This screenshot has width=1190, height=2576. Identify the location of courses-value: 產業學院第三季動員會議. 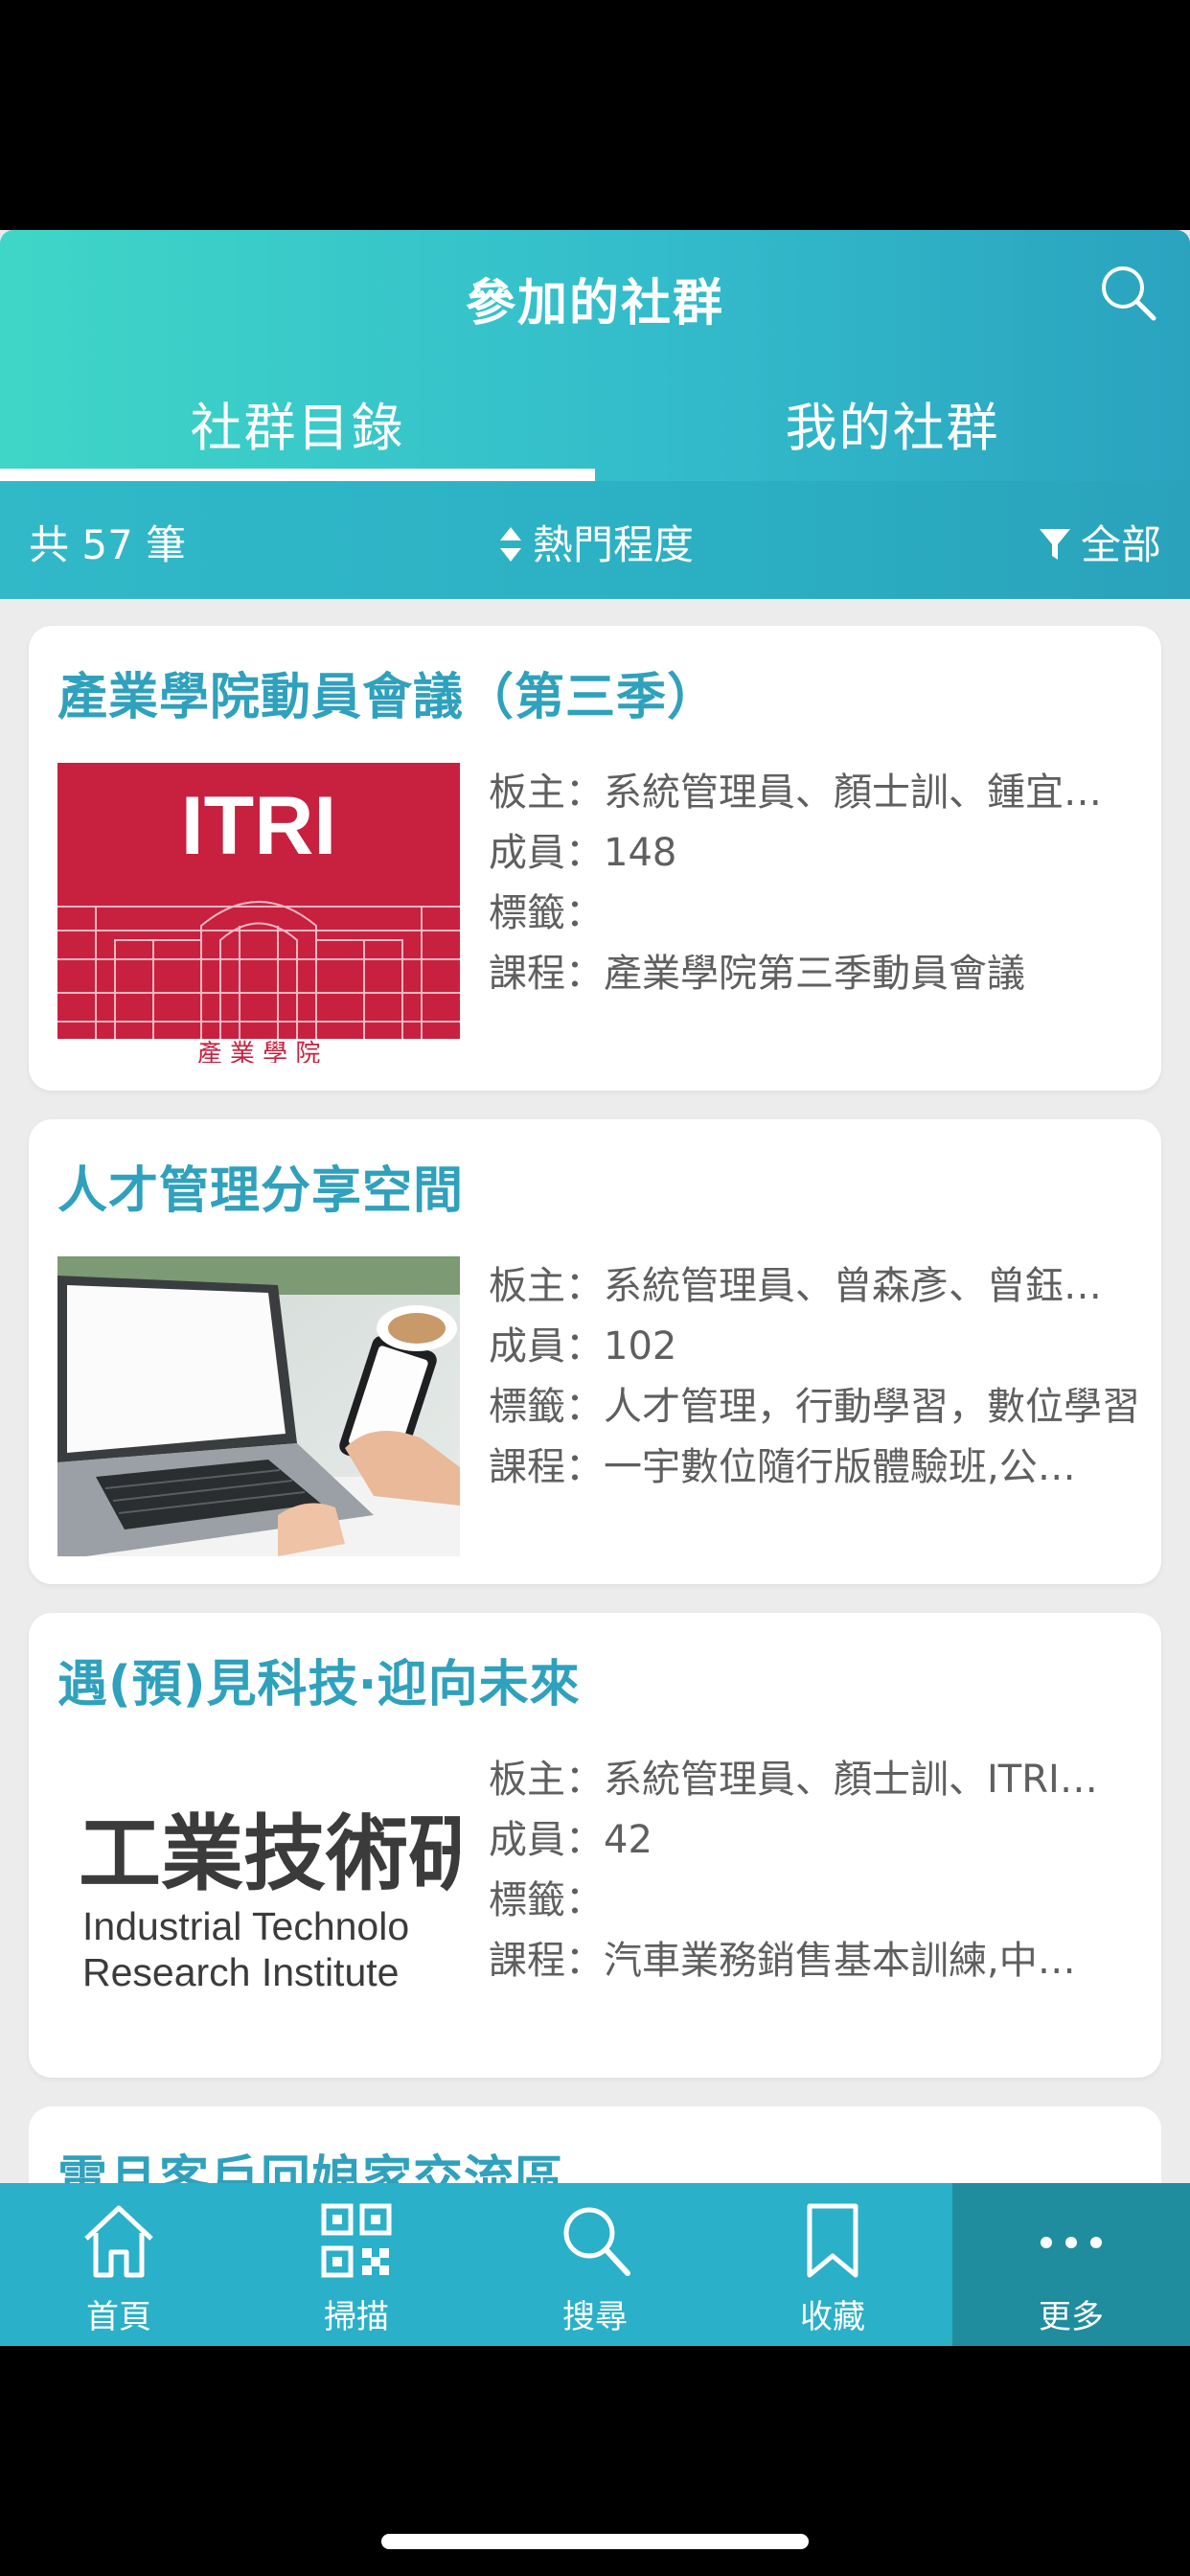
(814, 974).